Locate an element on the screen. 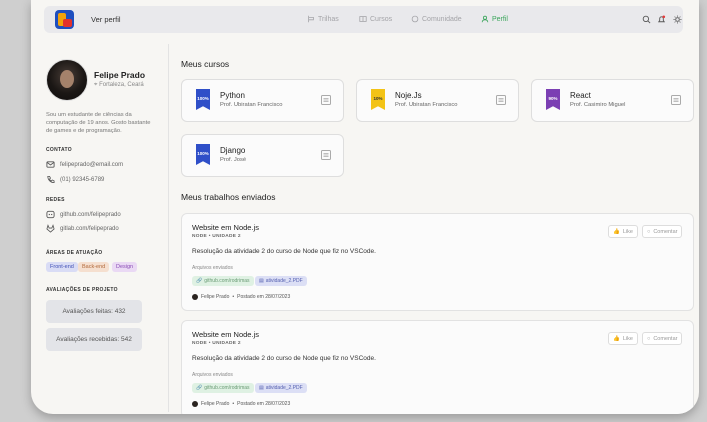 Image resolution: width=707 pixels, height=422 pixels. comment-icon: ○ is located at coordinates (649, 338).